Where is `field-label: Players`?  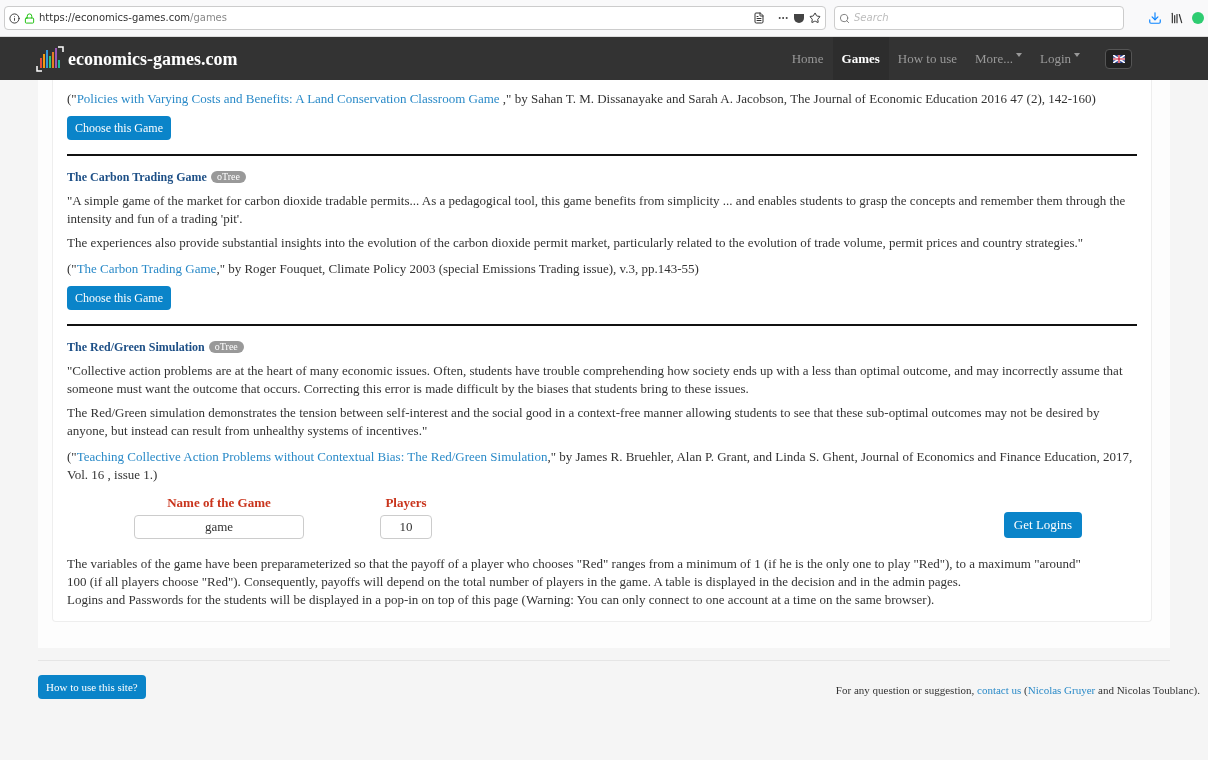 field-label: Players is located at coordinates (406, 503).